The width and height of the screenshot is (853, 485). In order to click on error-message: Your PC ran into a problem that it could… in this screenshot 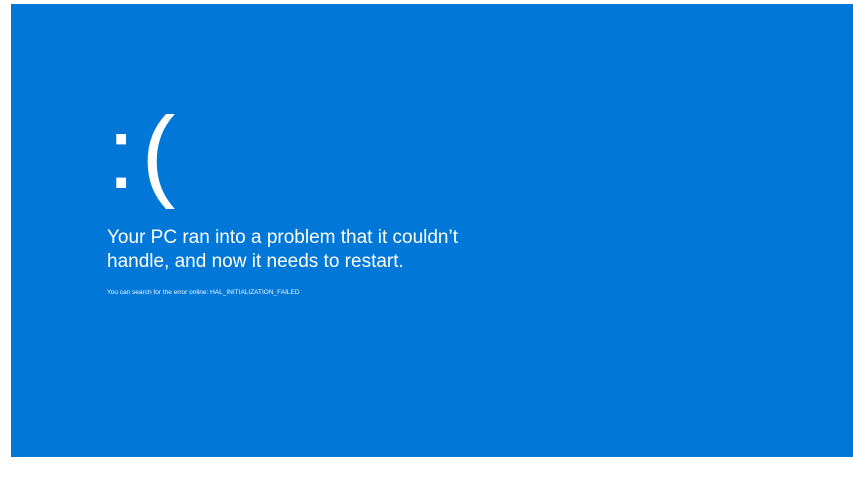, I will do `click(317, 250)`.